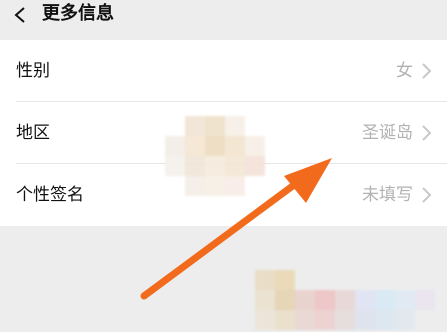 The width and height of the screenshot is (447, 332). I want to click on row-label-signature: 个性签名, so click(50, 195).